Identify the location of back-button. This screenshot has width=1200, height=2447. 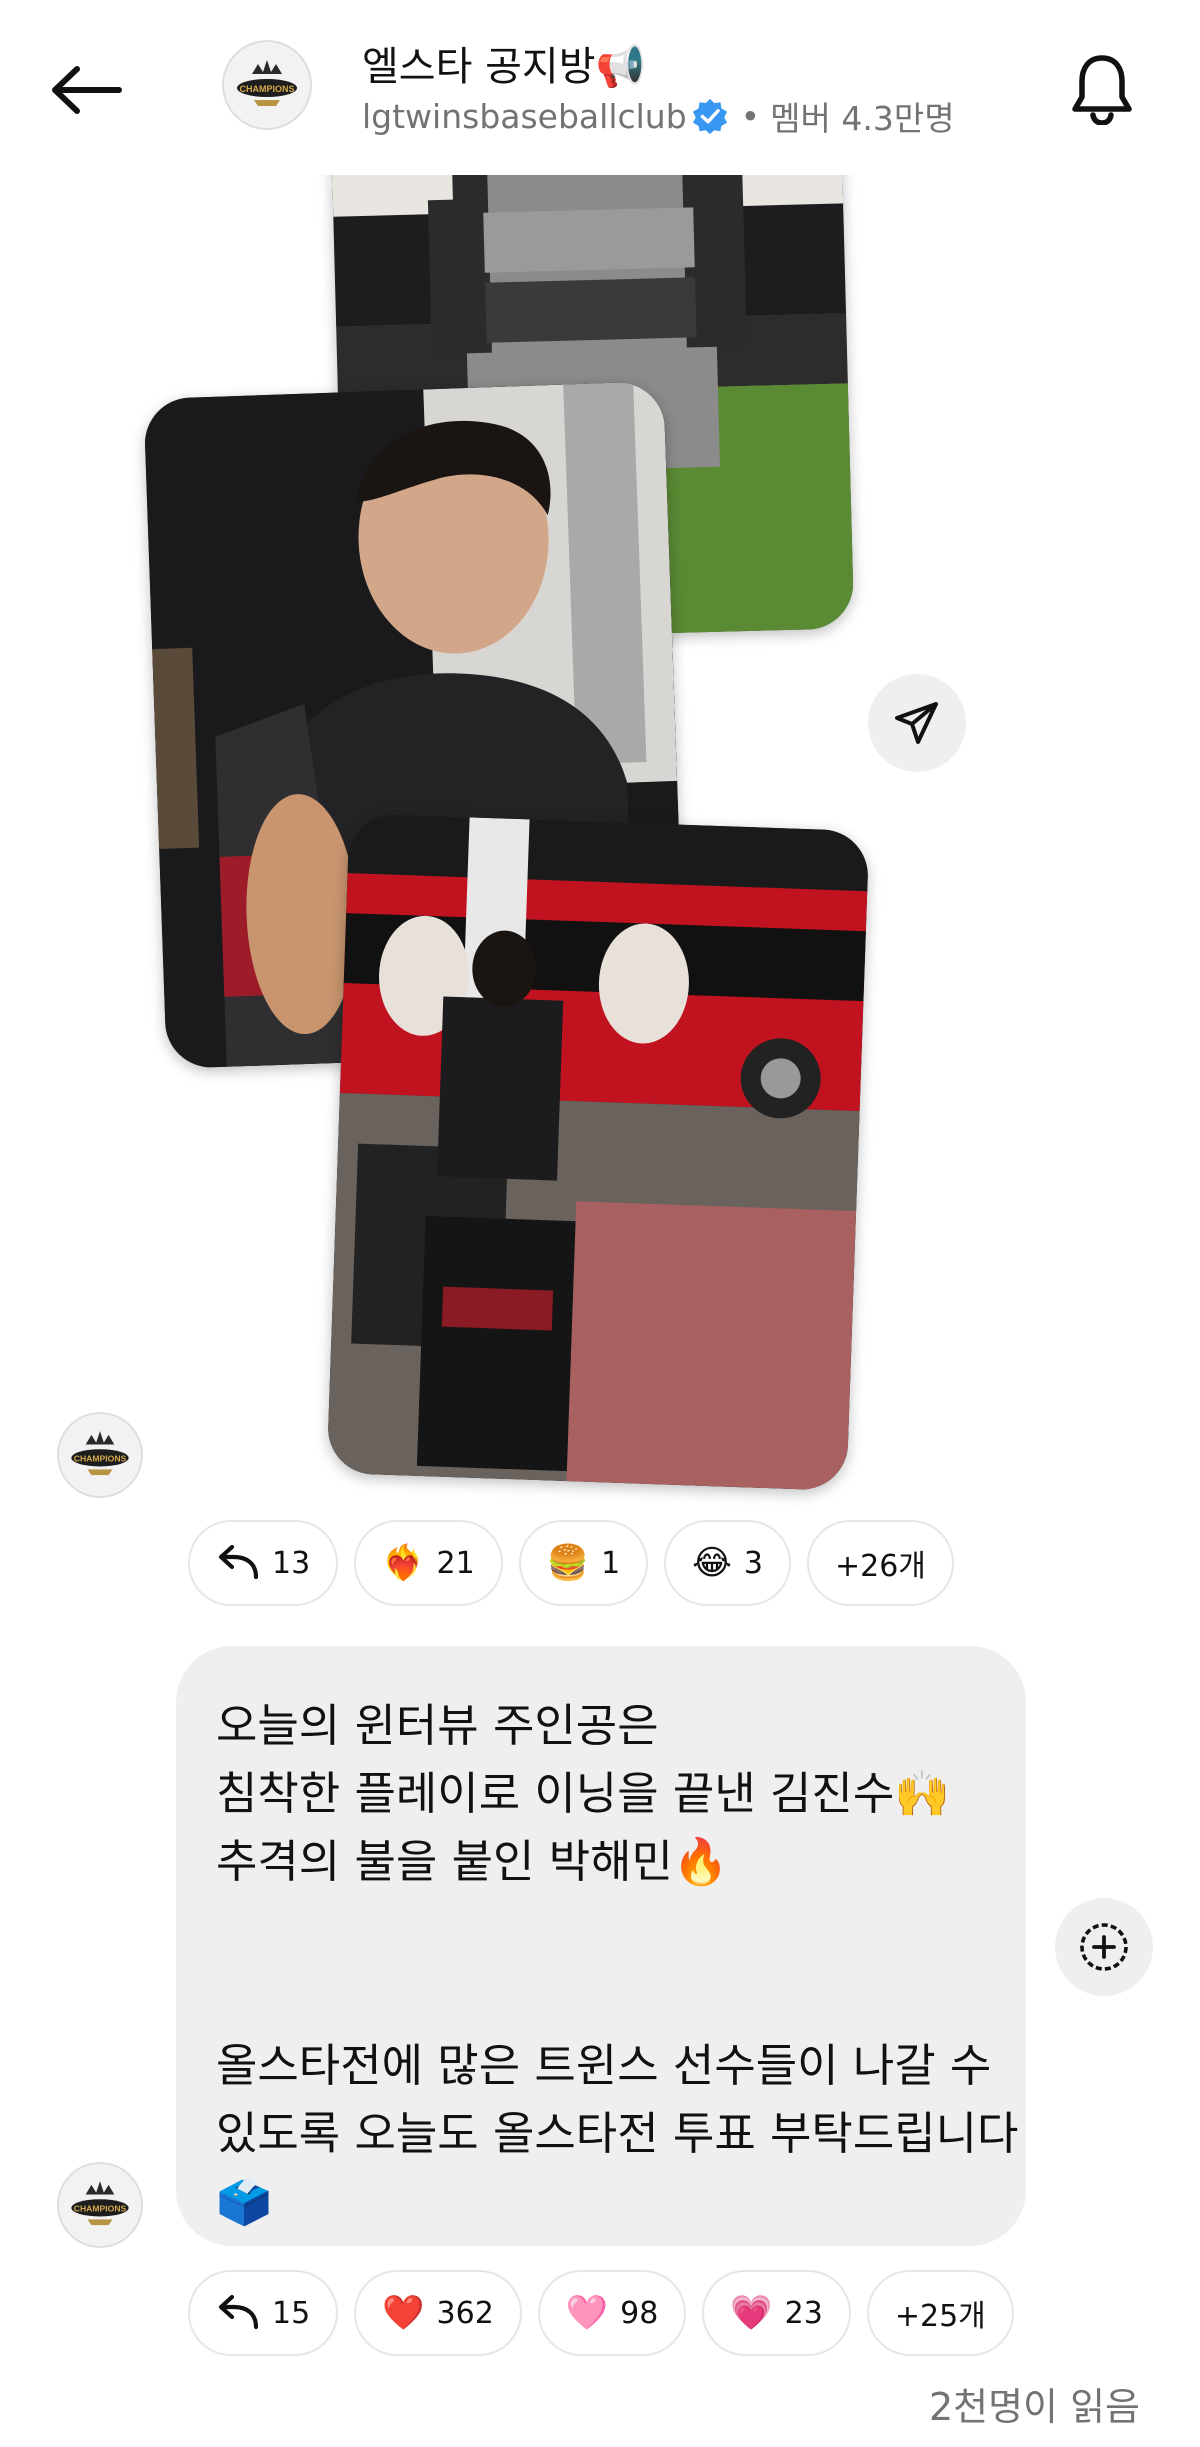
(86, 90).